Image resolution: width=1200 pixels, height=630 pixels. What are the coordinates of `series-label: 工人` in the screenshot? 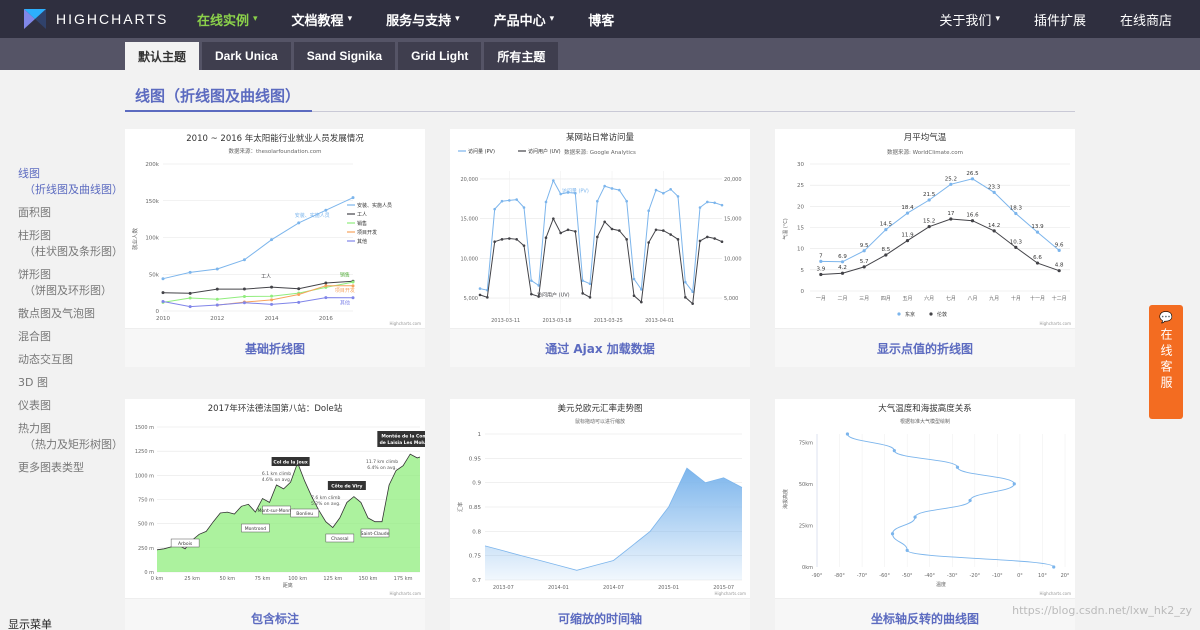 It's located at (266, 277).